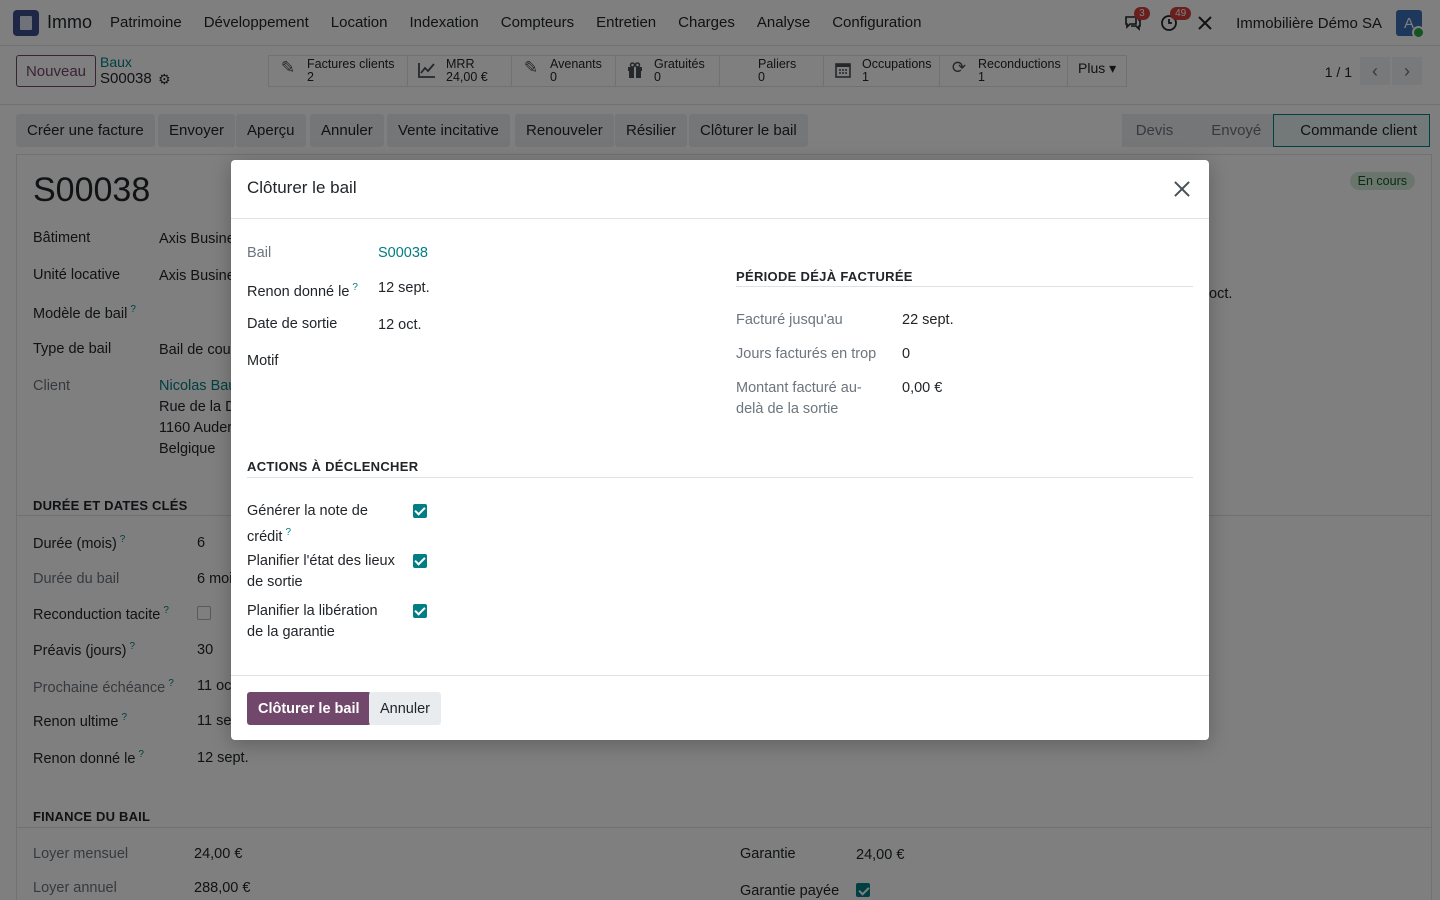 This screenshot has width=1440, height=900. I want to click on bail-link: S00038, so click(403, 253).